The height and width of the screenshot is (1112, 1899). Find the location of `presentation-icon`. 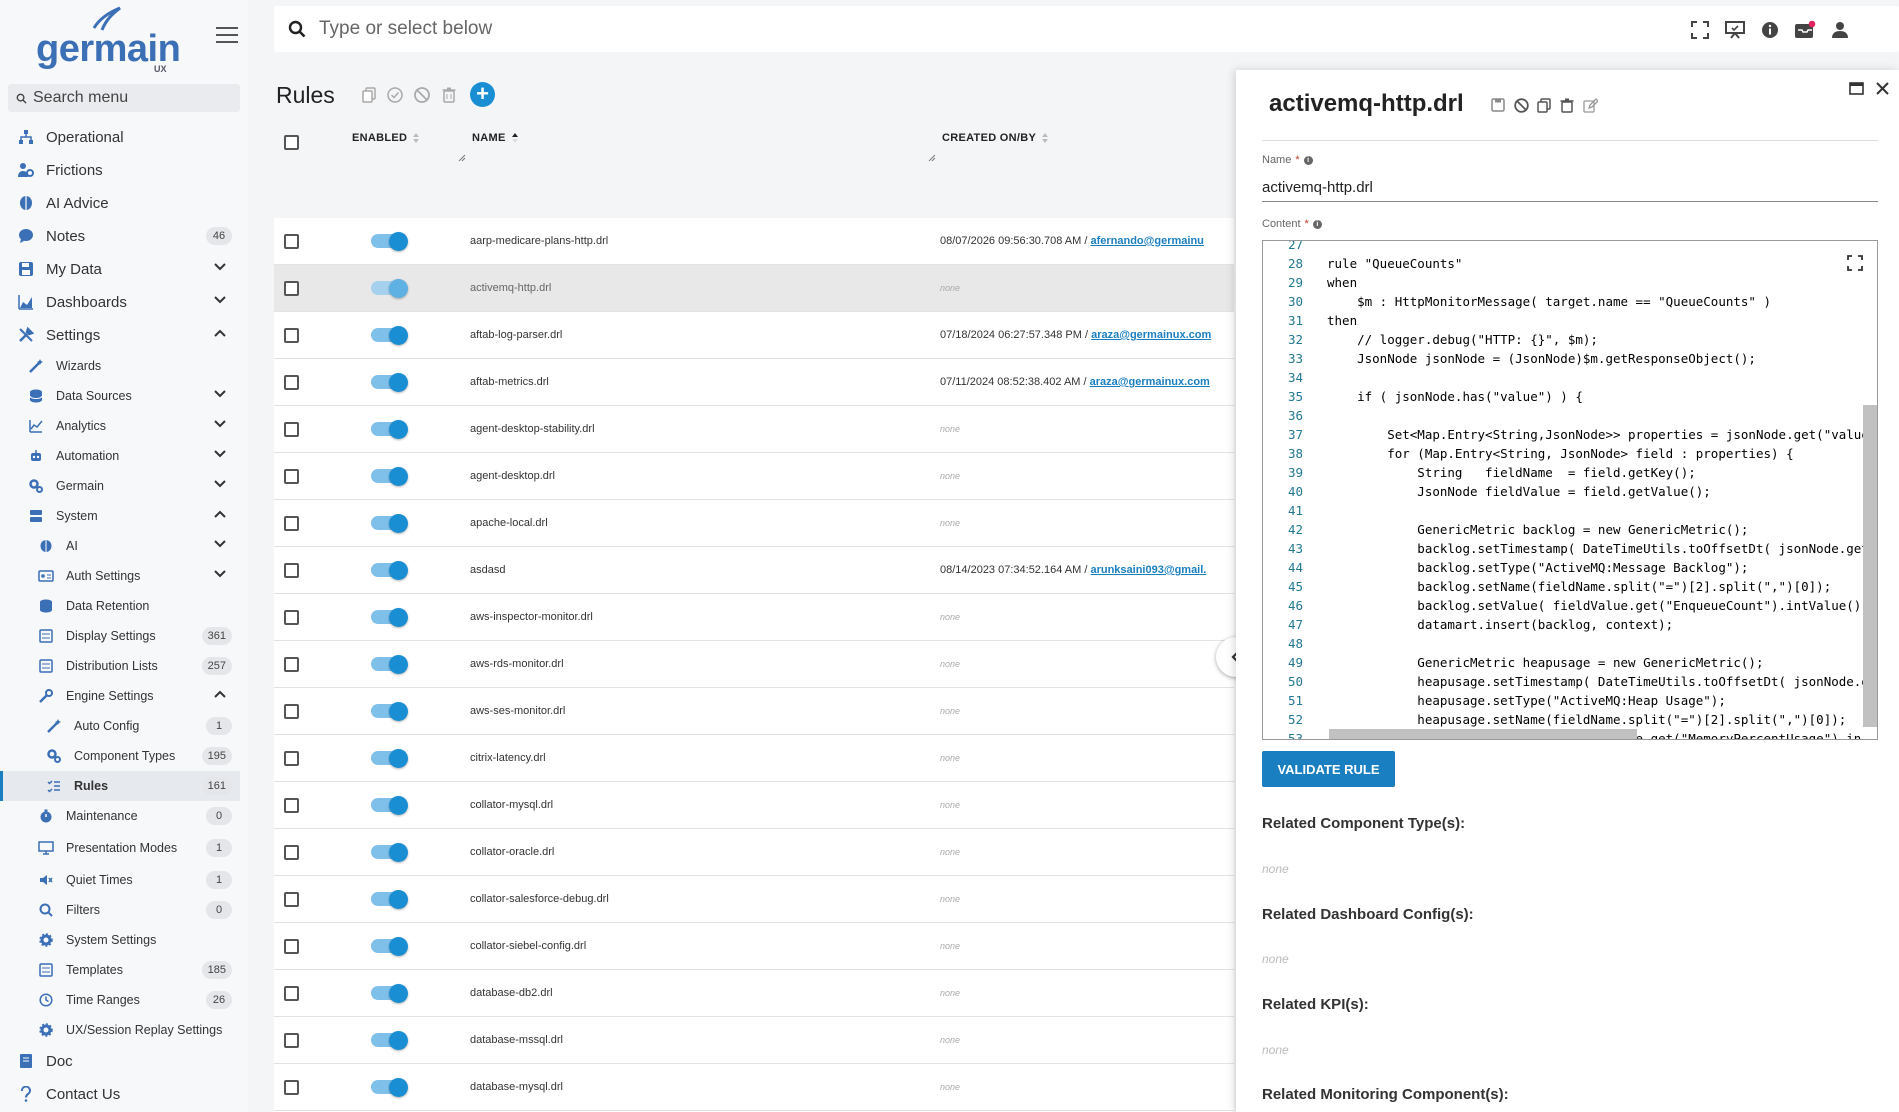

presentation-icon is located at coordinates (1735, 30).